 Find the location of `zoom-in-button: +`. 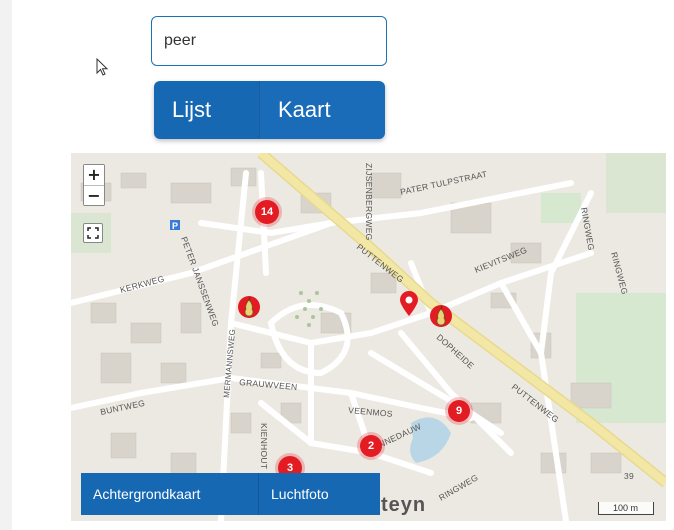

zoom-in-button: + is located at coordinates (94, 175).